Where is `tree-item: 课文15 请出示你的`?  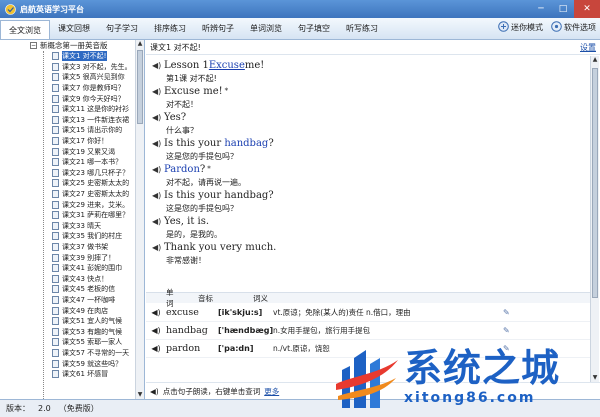
tree-item: 课文15 请出示你的 is located at coordinates (67, 130).